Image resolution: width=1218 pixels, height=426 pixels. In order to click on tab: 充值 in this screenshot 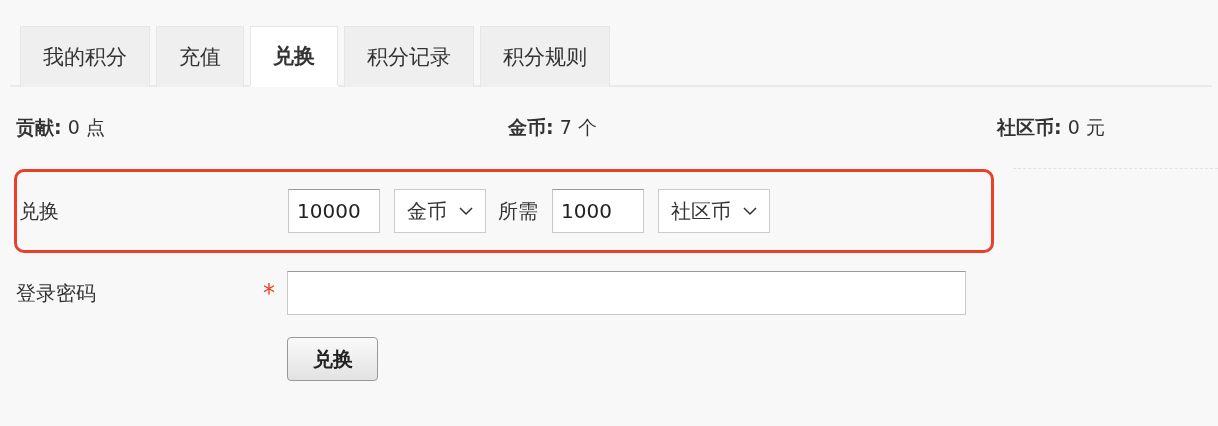, I will do `click(200, 56)`.